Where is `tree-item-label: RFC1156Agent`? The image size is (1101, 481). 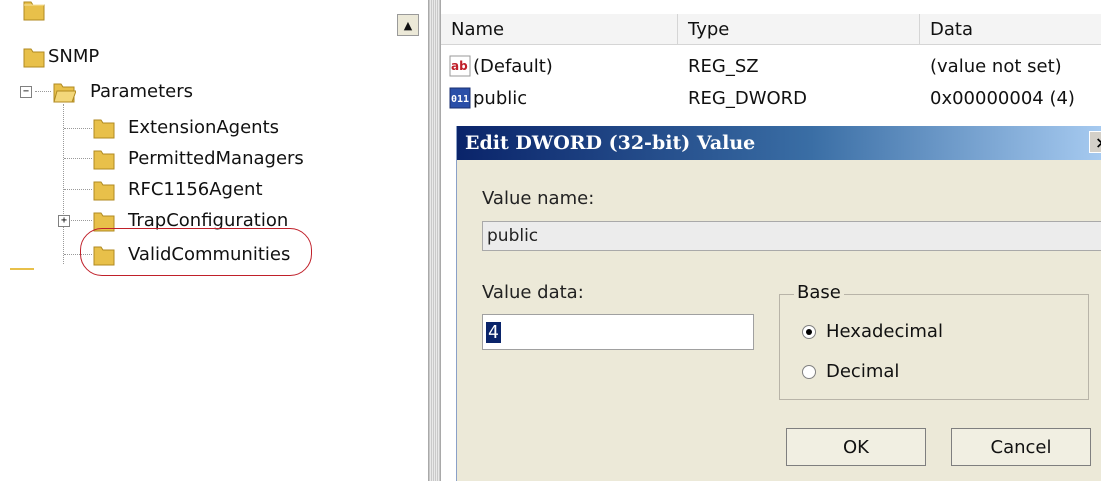 tree-item-label: RFC1156Agent is located at coordinates (195, 189).